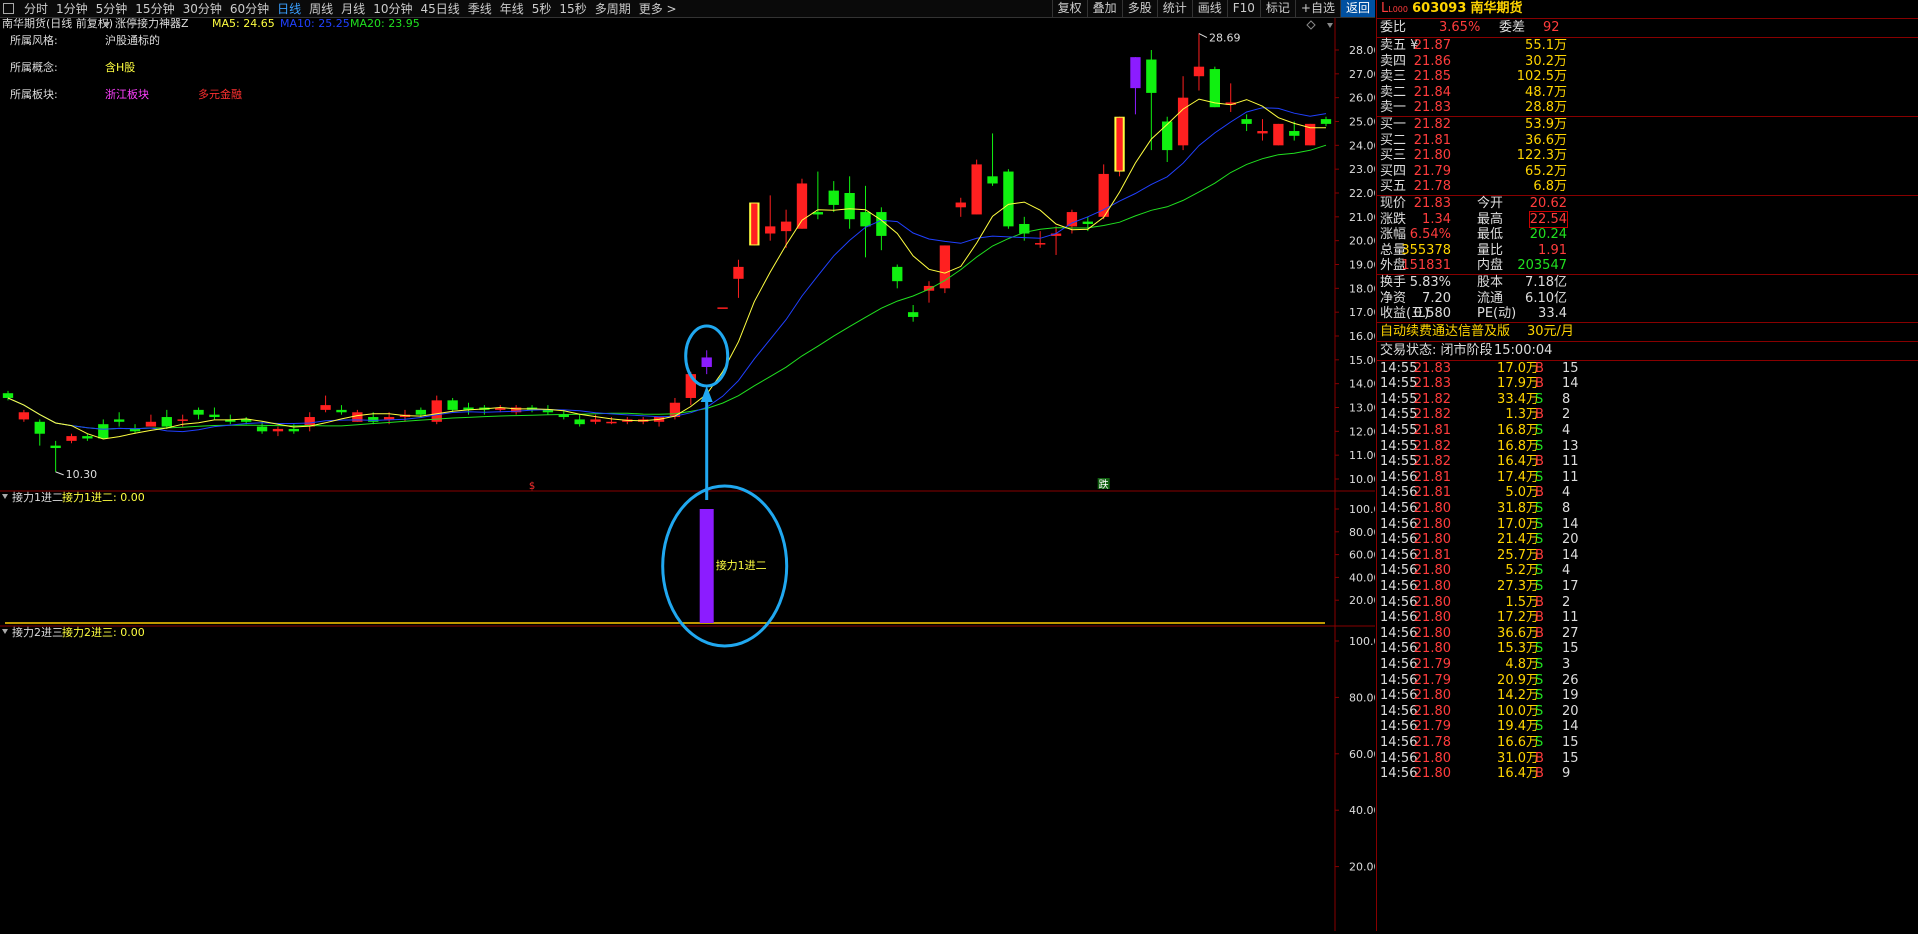  I want to click on toolbar-button: 多股, so click(1139, 8).